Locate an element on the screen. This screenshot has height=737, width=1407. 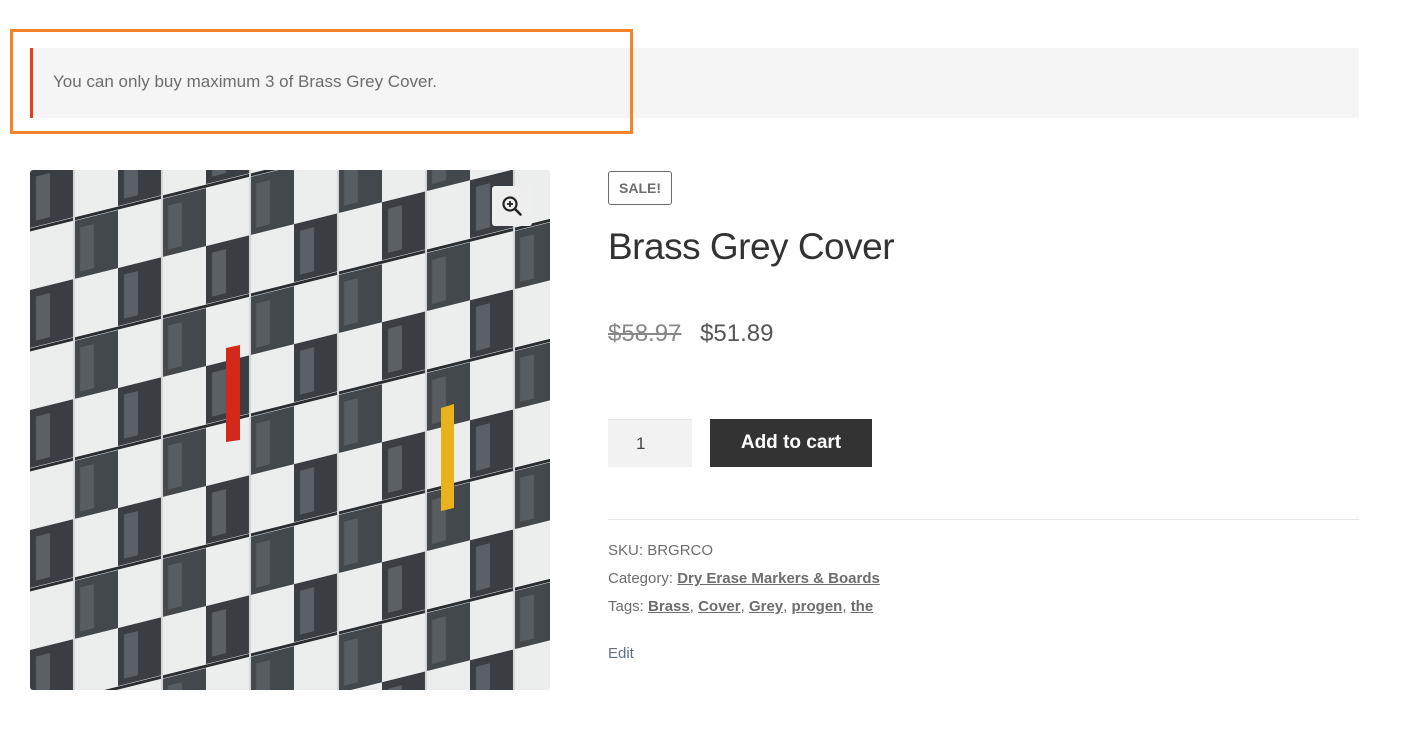
price: $58.97 $51.89 is located at coordinates (690, 334).